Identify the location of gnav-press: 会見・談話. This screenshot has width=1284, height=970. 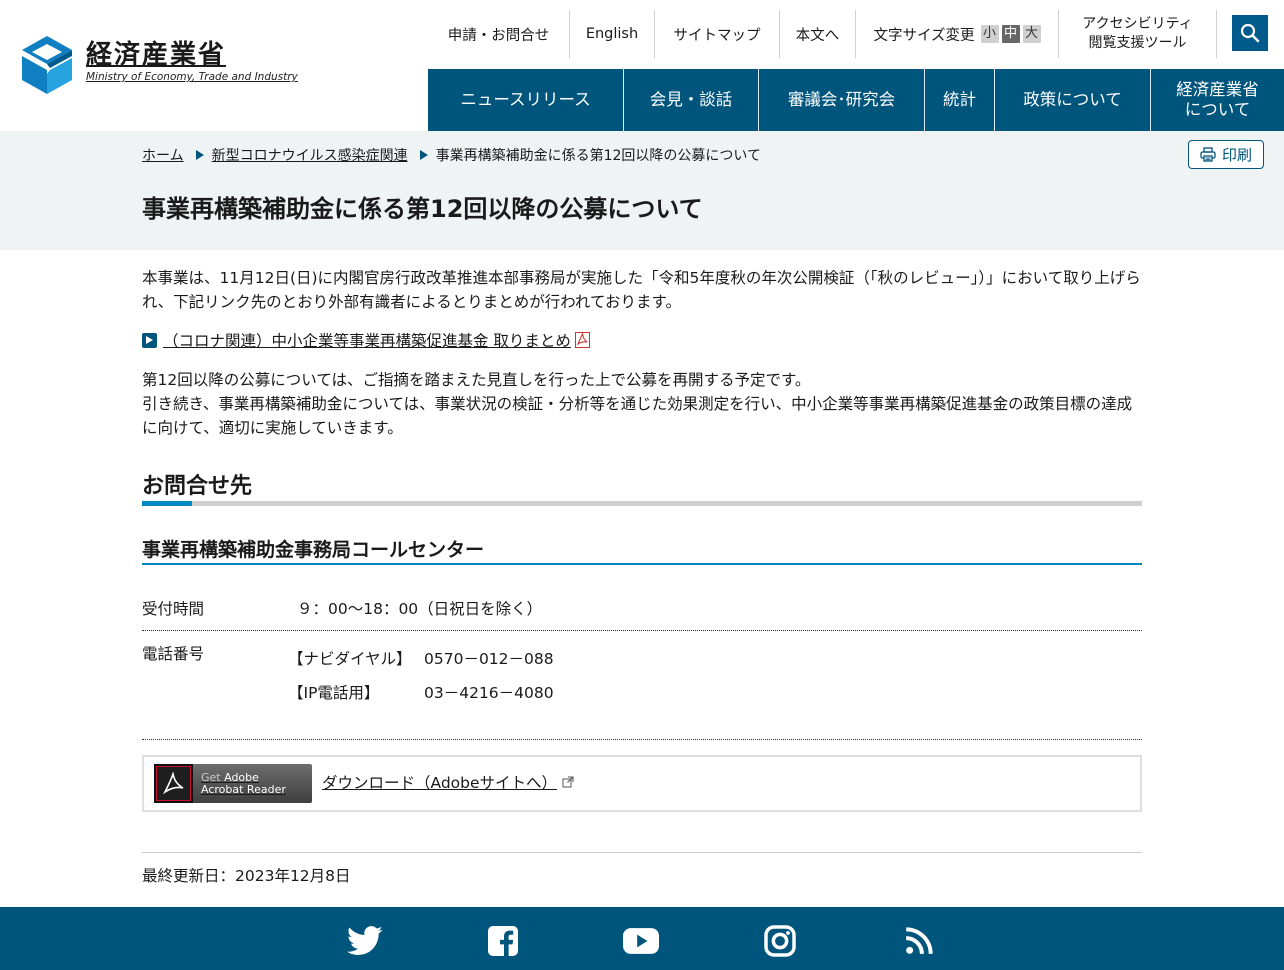
(691, 100).